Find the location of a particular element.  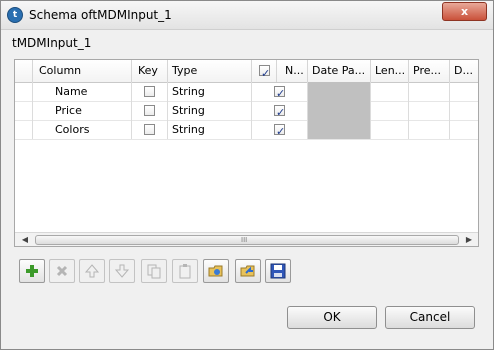

scroll-left-icon: ◀ is located at coordinates (25, 239).